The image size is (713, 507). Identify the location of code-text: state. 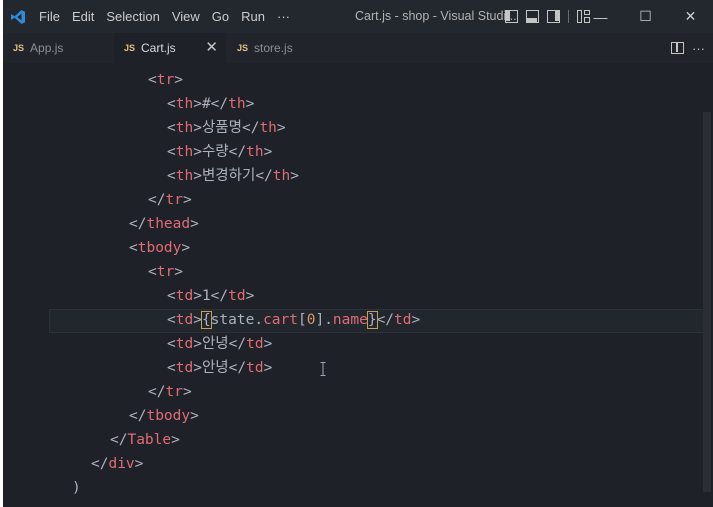
(232, 320).